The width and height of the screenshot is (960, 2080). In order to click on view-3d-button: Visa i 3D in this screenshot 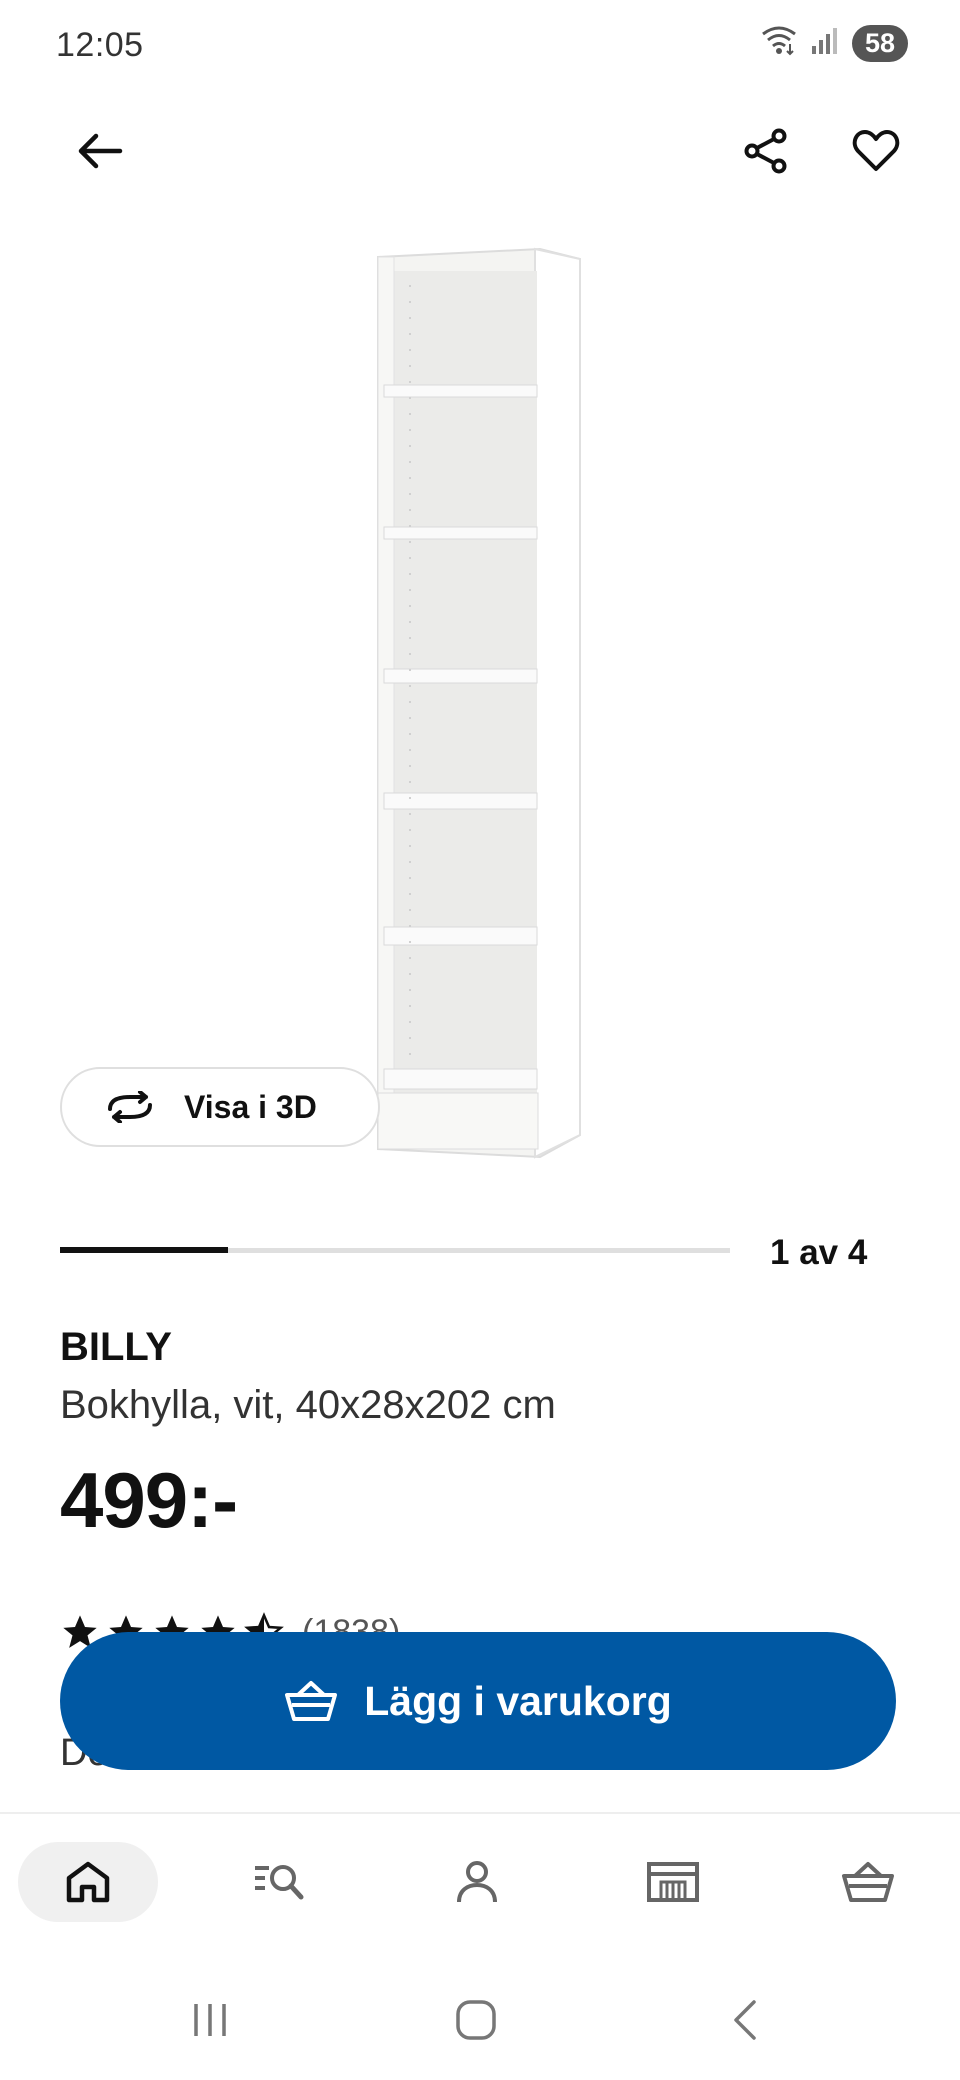, I will do `click(220, 1107)`.